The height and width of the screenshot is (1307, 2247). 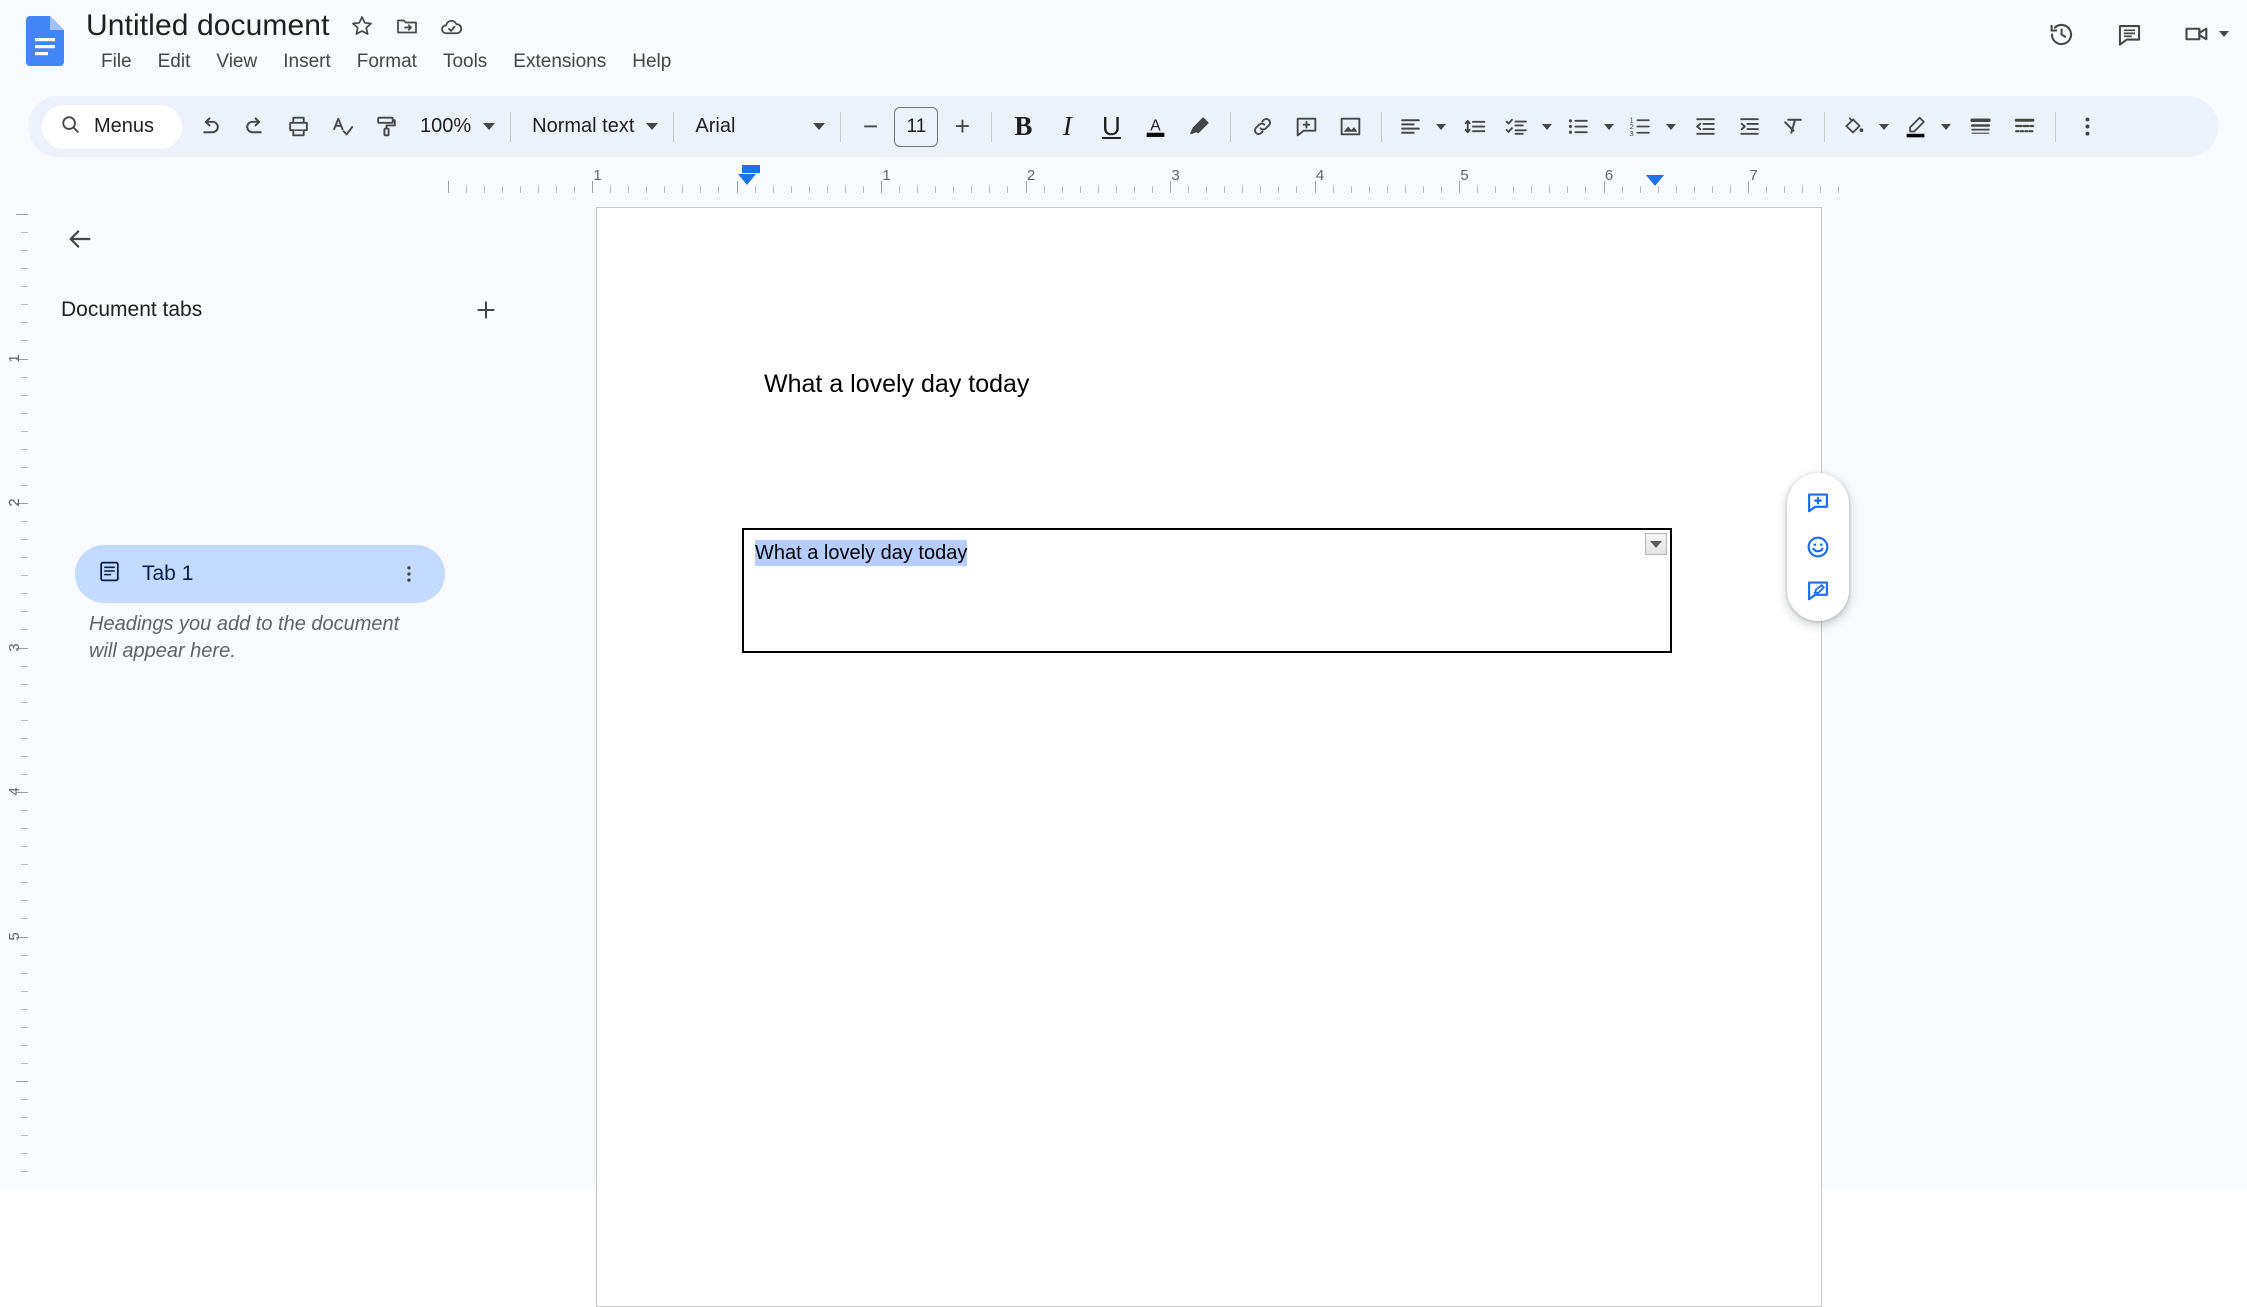 What do you see at coordinates (14, 502) in the screenshot?
I see `ruler-number: 2` at bounding box center [14, 502].